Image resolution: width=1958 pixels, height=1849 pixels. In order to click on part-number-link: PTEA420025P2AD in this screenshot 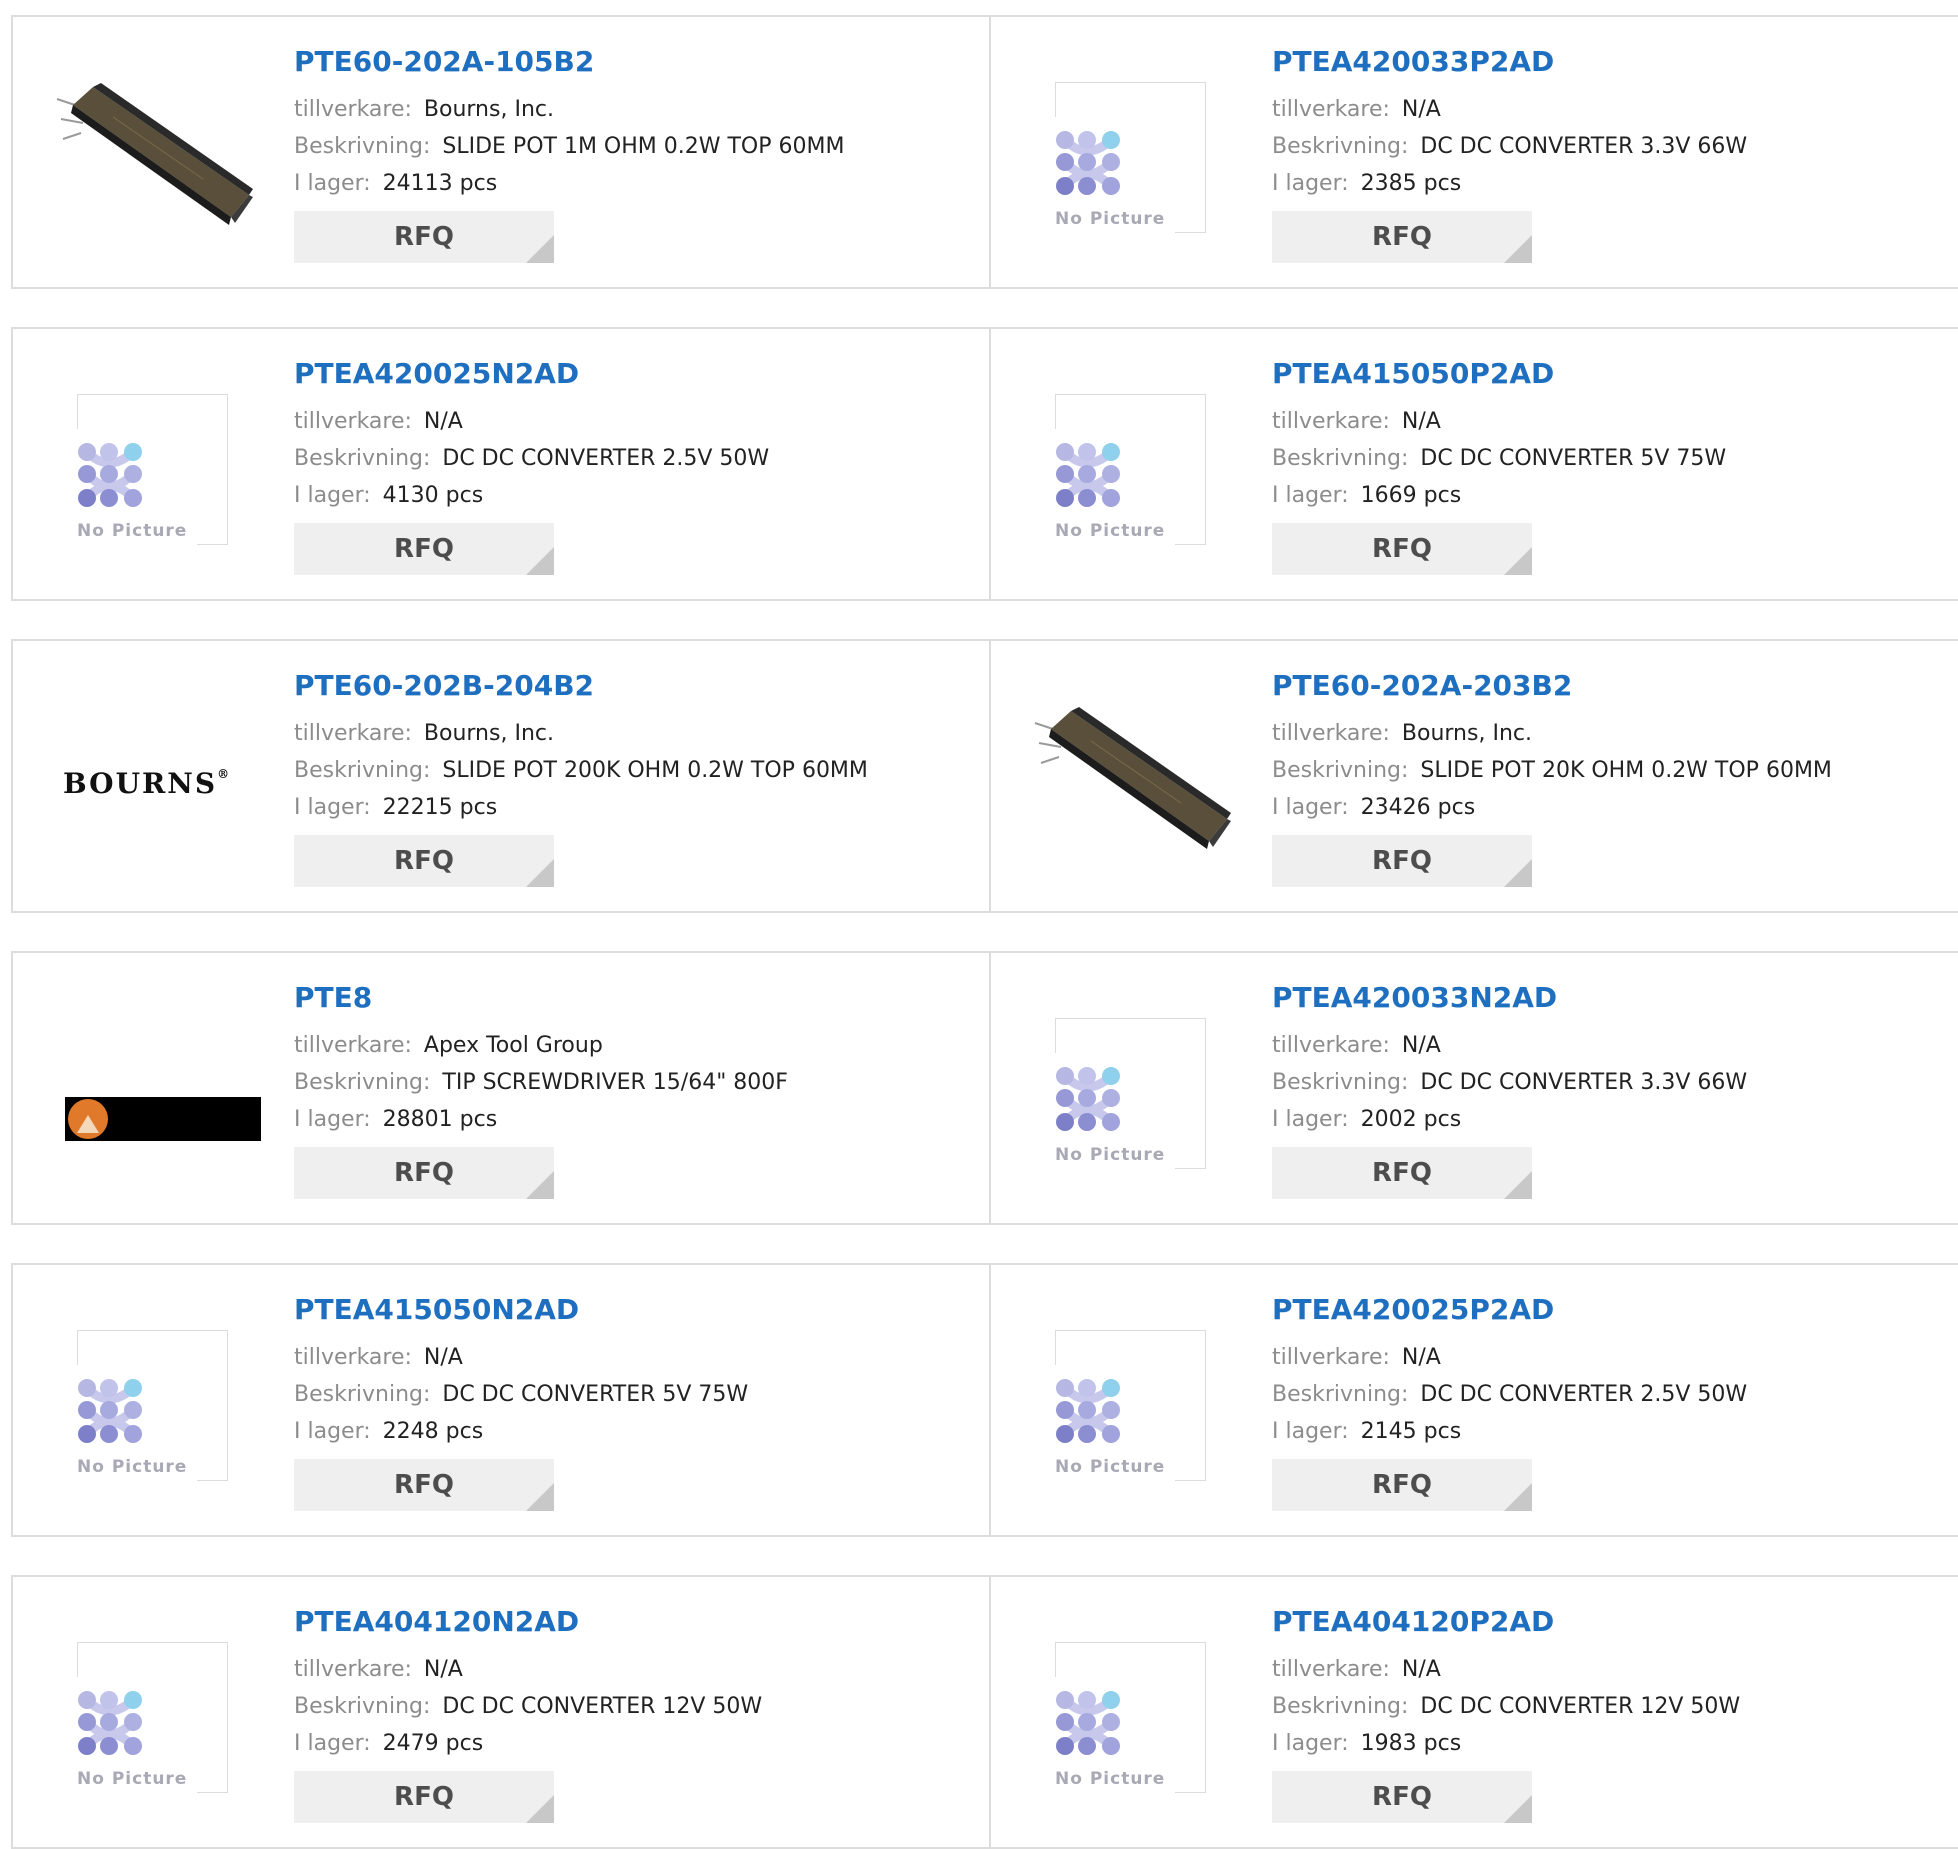, I will do `click(1610, 1310)`.